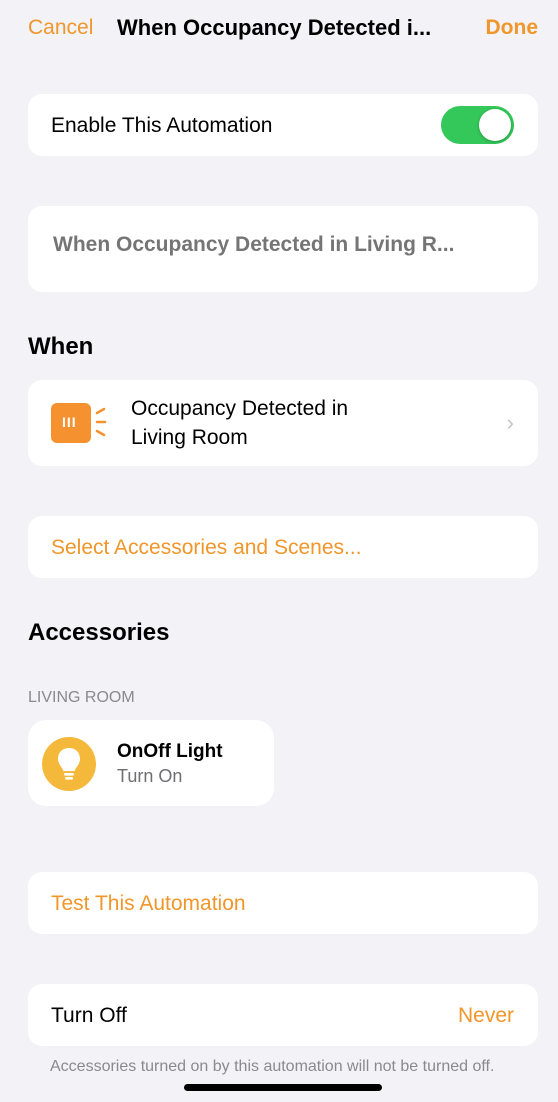 The height and width of the screenshot is (1102, 558). I want to click on accessories-section-heading: Accessories, so click(99, 632).